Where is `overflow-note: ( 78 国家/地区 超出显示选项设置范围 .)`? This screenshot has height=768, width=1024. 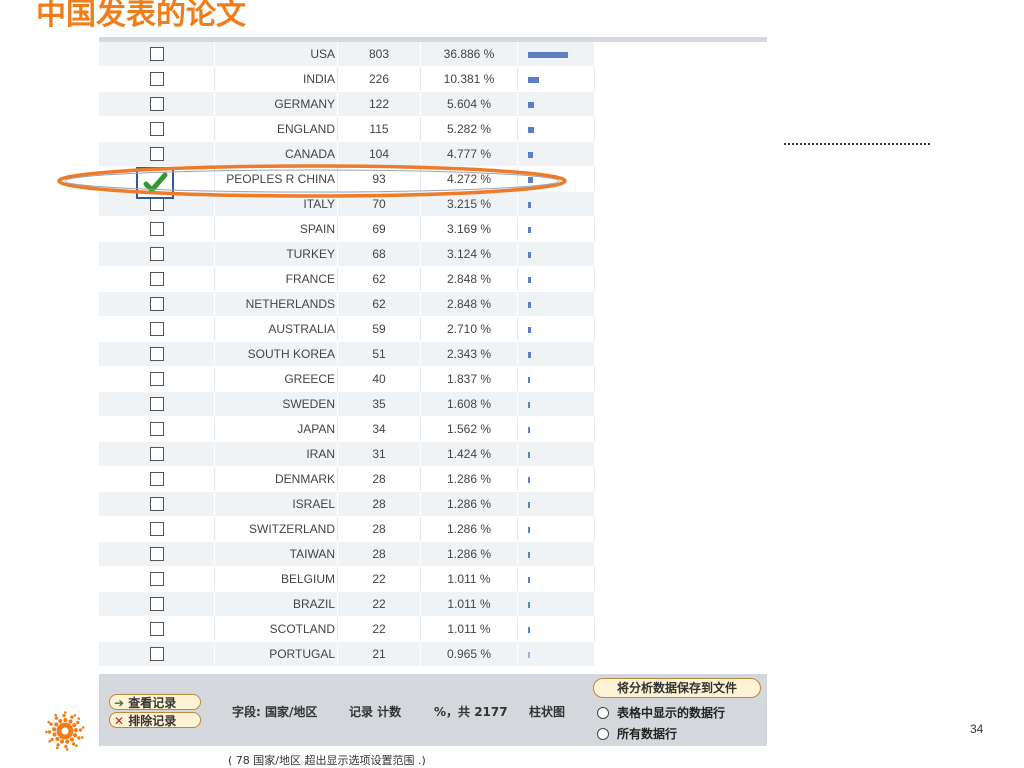 overflow-note: ( 78 国家/地区 超出显示选项设置范围 .) is located at coordinates (327, 760).